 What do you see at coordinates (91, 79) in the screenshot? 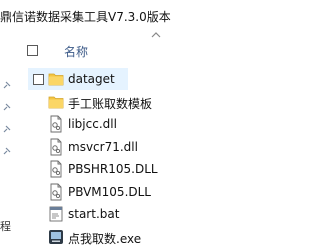
I see `file-name: dataget` at bounding box center [91, 79].